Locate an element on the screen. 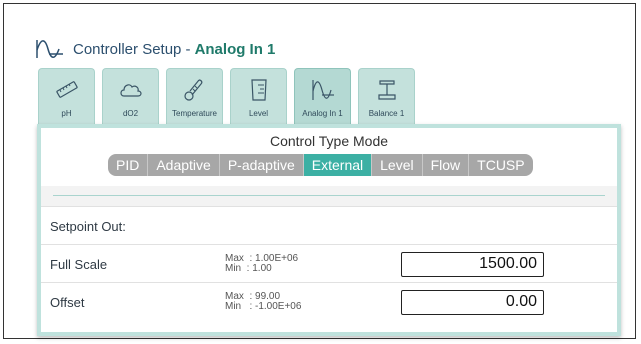 Image resolution: width=641 pixels, height=344 pixels. tab-label: dO2 is located at coordinates (130, 113).